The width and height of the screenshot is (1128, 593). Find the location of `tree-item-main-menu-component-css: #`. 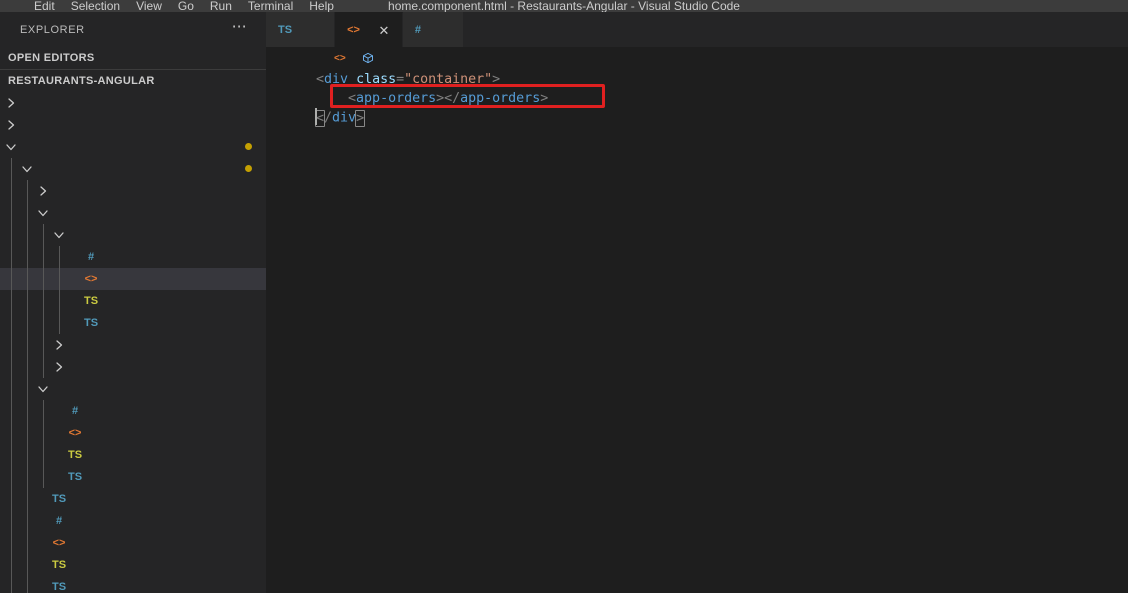

tree-item-main-menu-component-css: # is located at coordinates (133, 410).